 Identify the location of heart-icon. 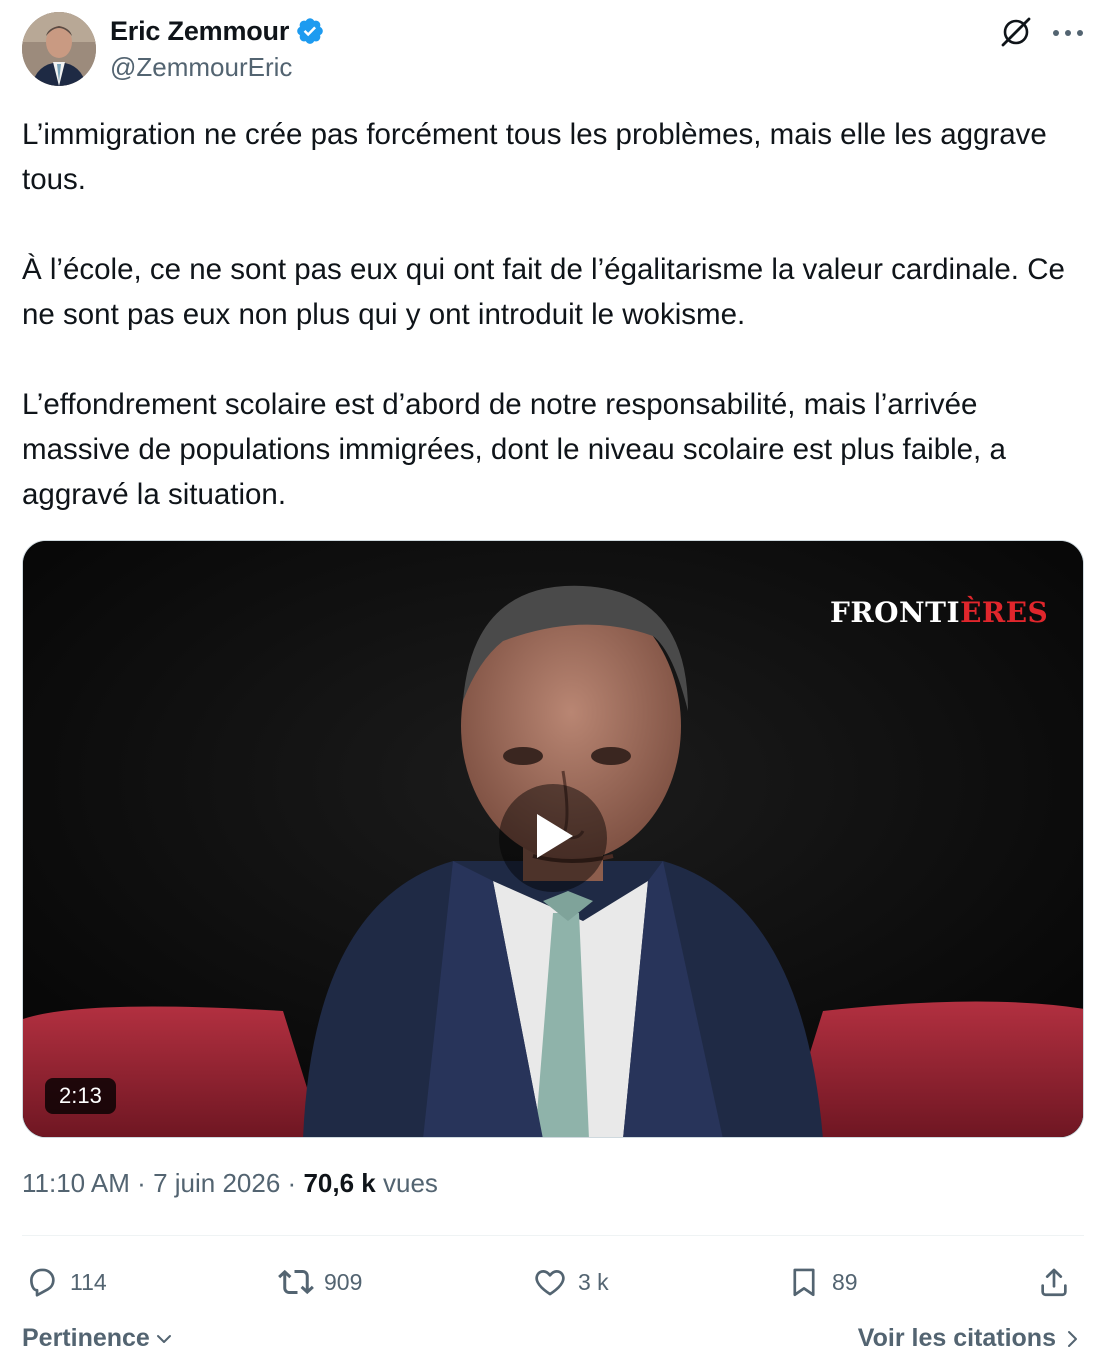
(550, 1282).